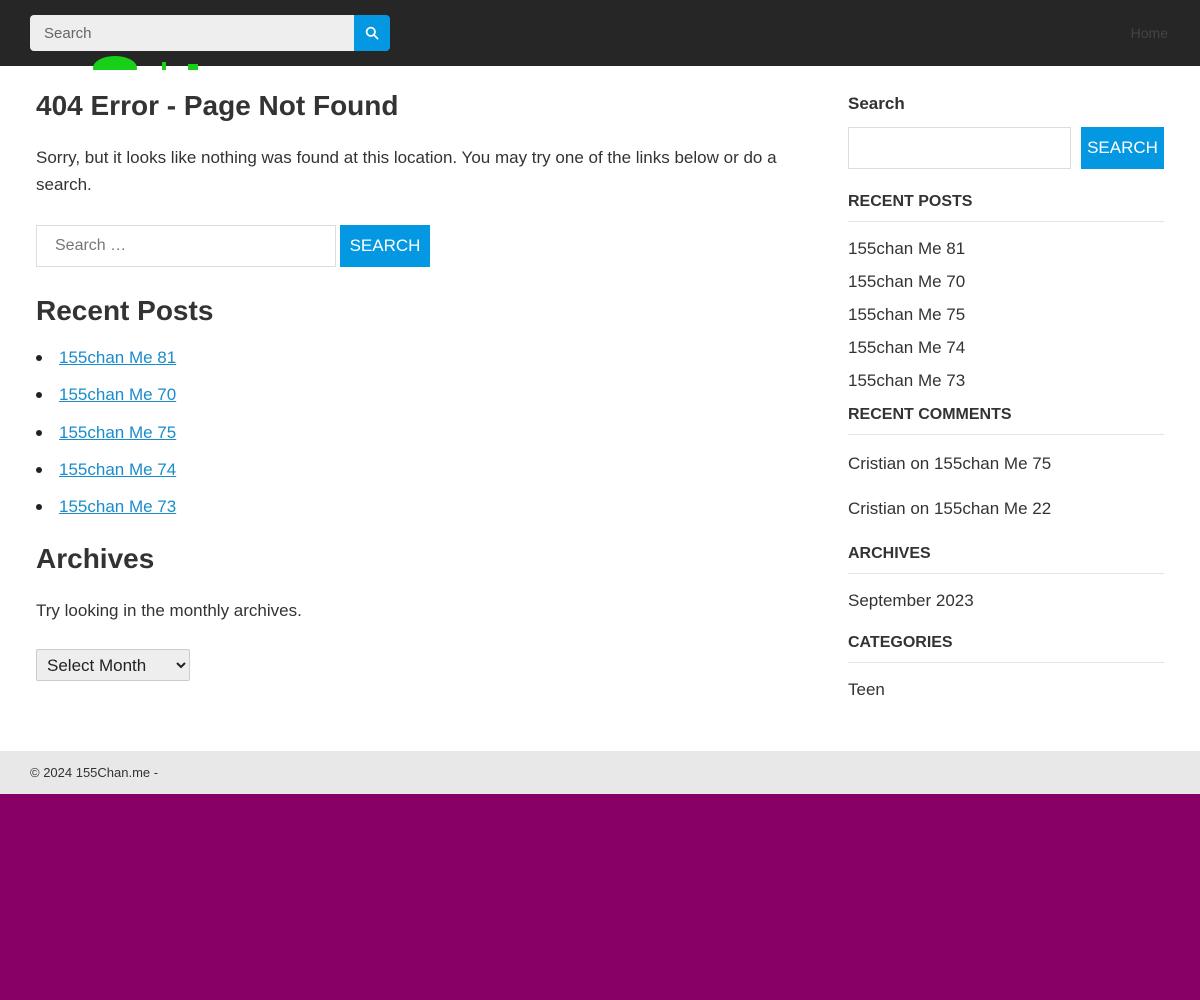 The height and width of the screenshot is (1000, 1200). Describe the element at coordinates (876, 103) in the screenshot. I see `sidebar-search-label: Search` at that location.